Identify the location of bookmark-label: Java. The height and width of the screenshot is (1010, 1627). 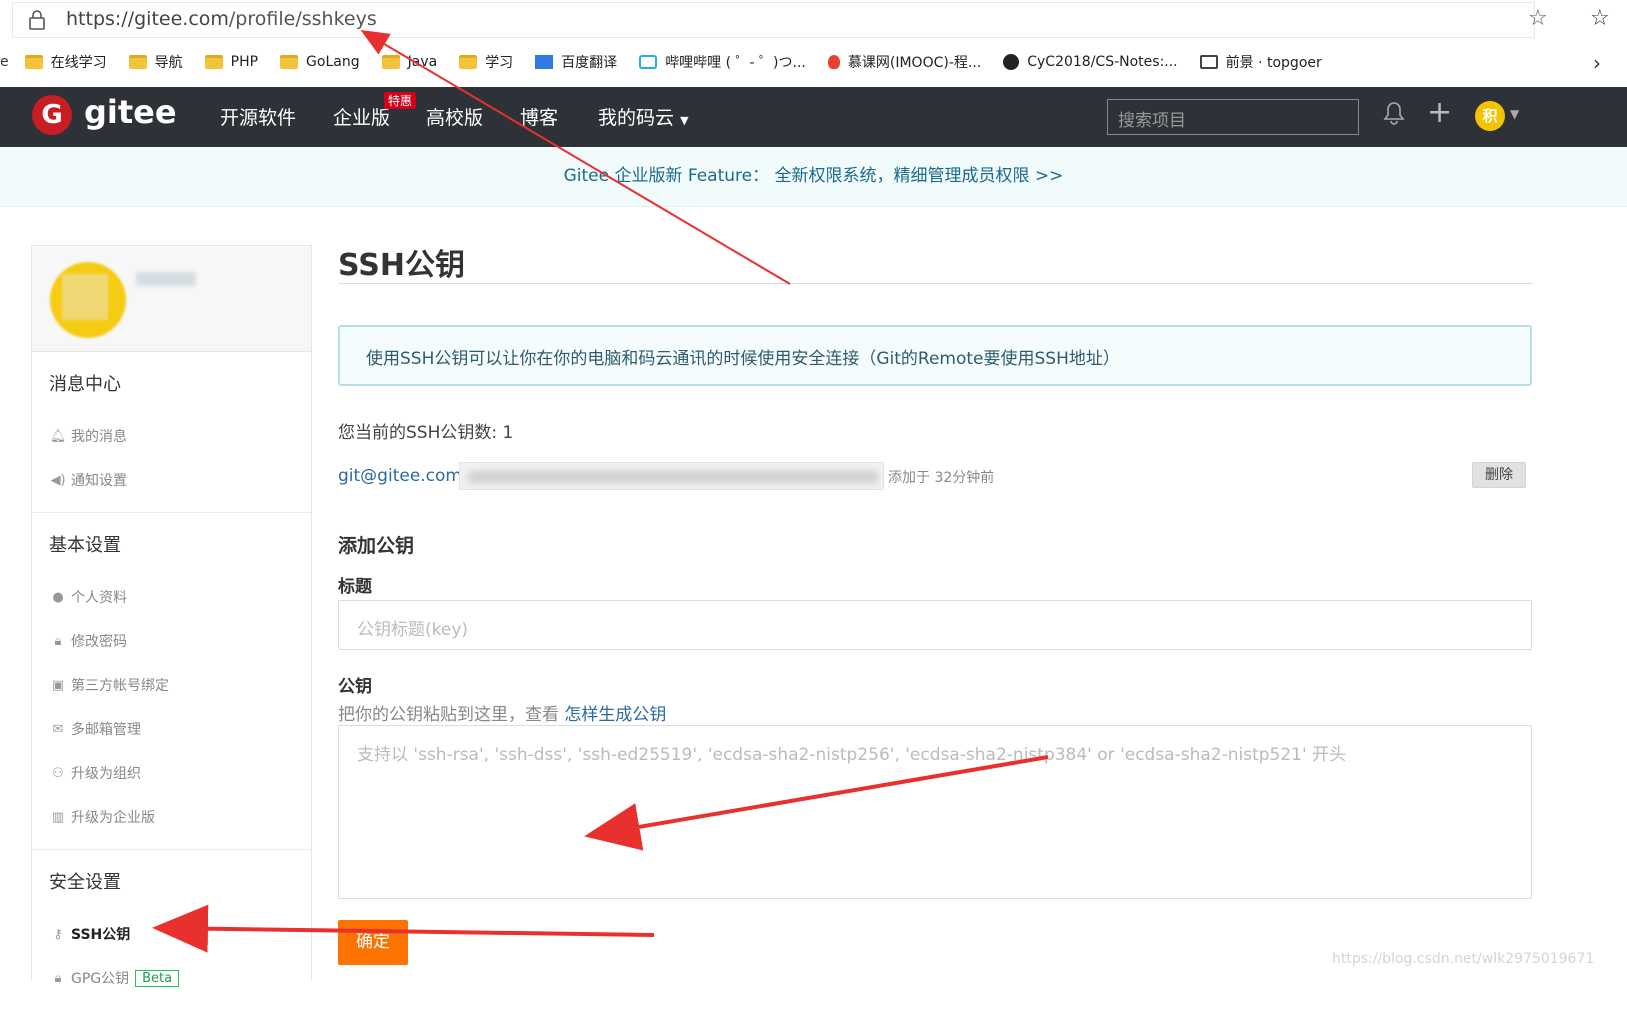
(422, 62).